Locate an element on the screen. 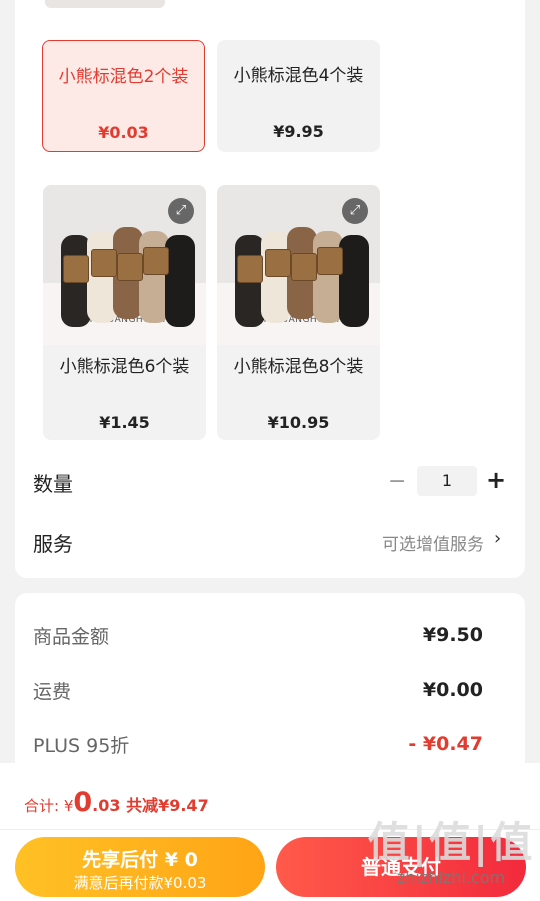 The image size is (540, 901). pay-now-button: 普通支付 is located at coordinates (401, 867).